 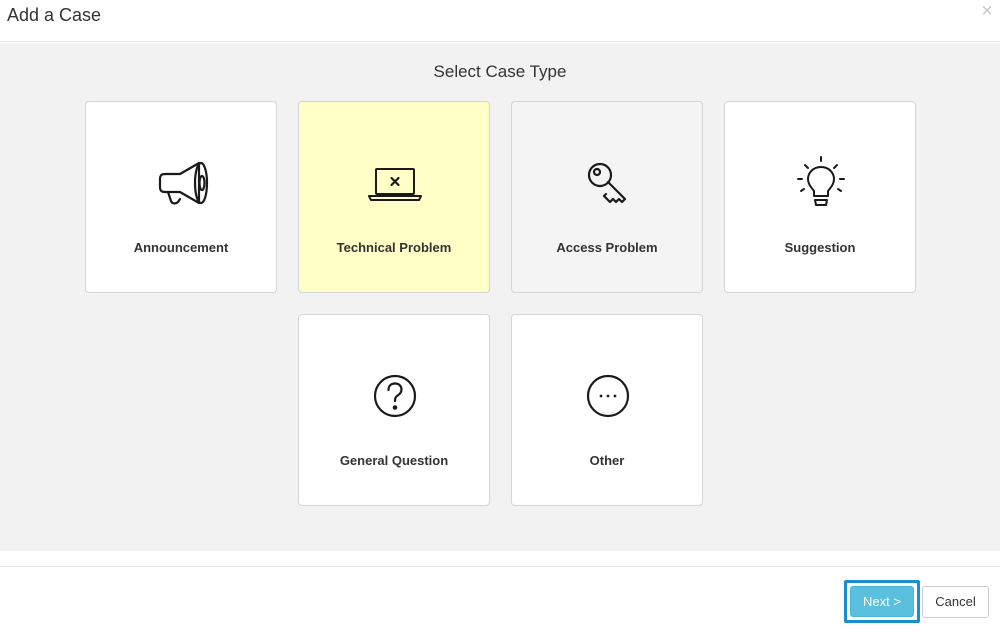 I want to click on case-type-label: Other, so click(x=607, y=460).